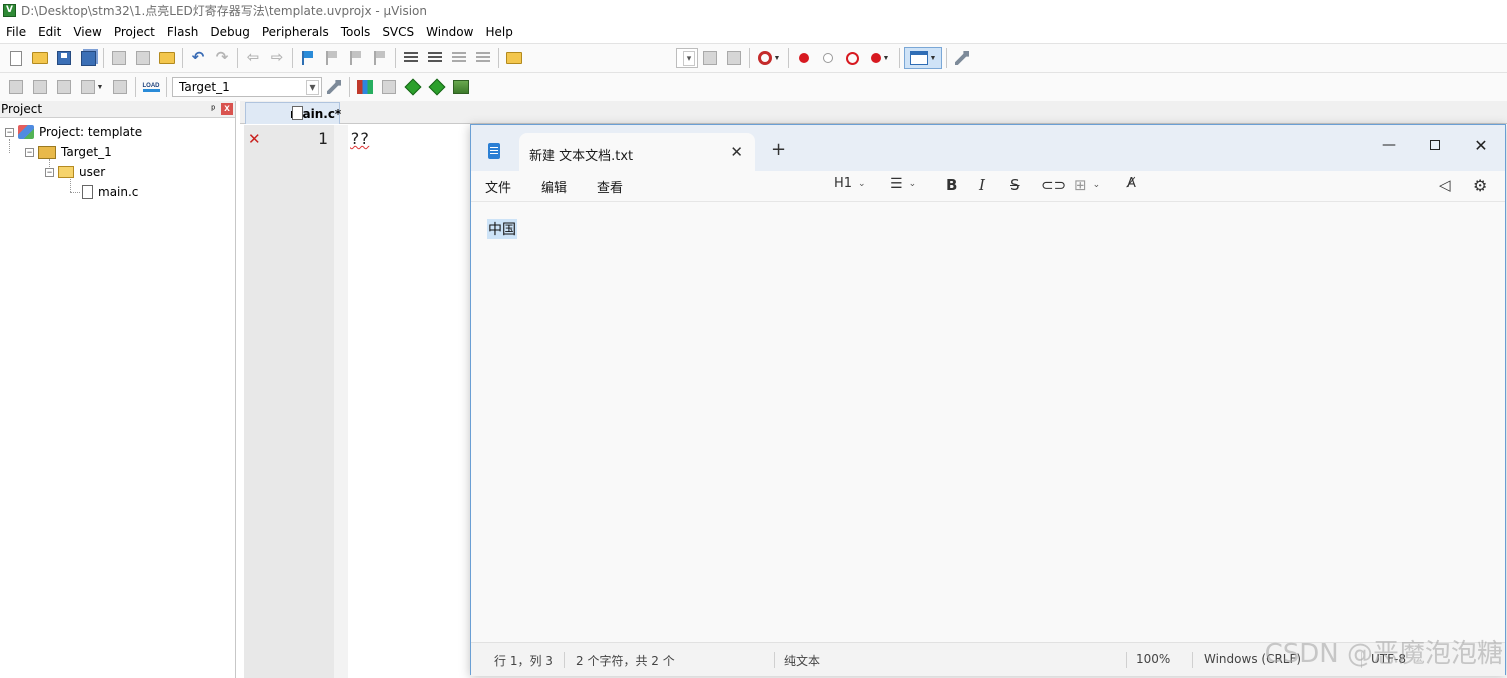  What do you see at coordinates (1153, 659) in the screenshot?
I see `zoom-level: 100%` at bounding box center [1153, 659].